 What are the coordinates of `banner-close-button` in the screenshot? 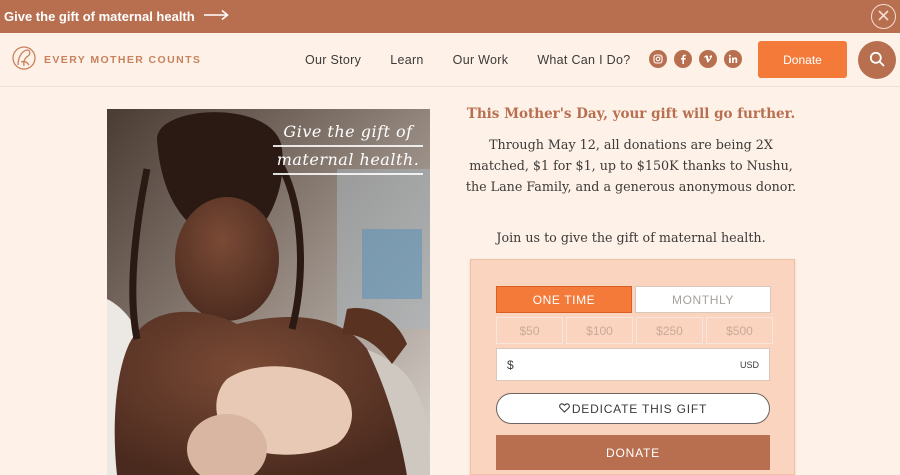 It's located at (883, 16).